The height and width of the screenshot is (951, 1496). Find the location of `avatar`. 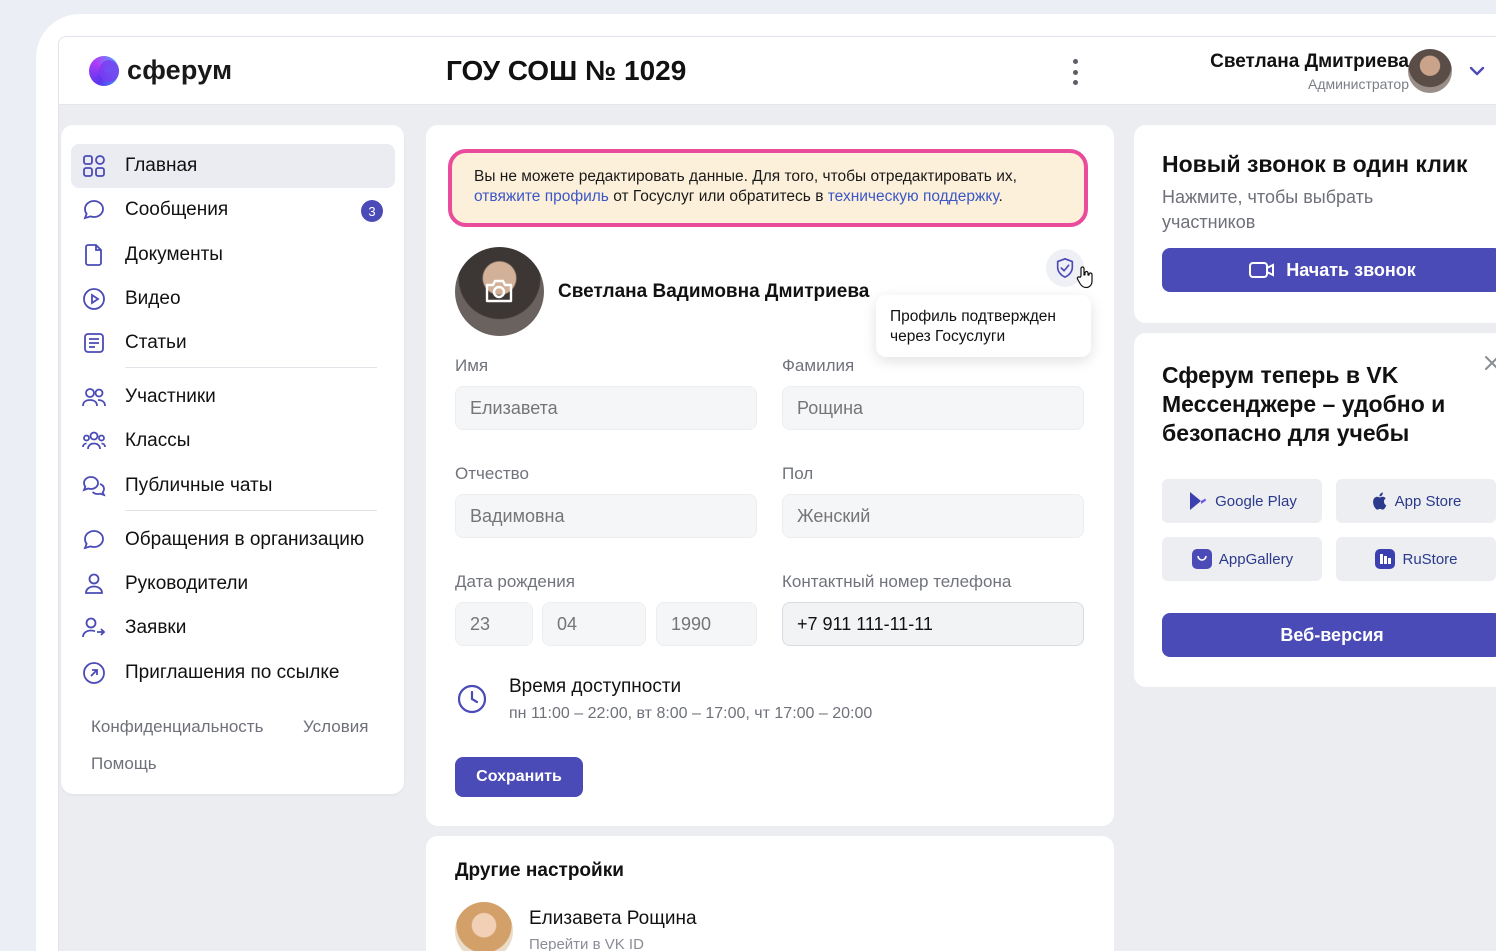

avatar is located at coordinates (1430, 71).